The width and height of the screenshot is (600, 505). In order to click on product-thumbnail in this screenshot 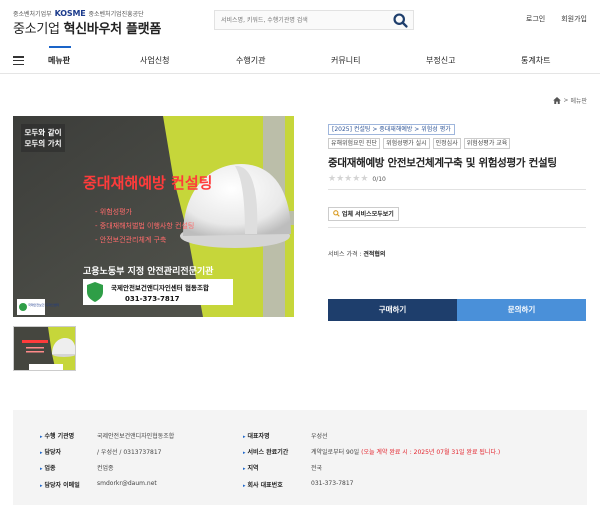, I will do `click(44, 348)`.